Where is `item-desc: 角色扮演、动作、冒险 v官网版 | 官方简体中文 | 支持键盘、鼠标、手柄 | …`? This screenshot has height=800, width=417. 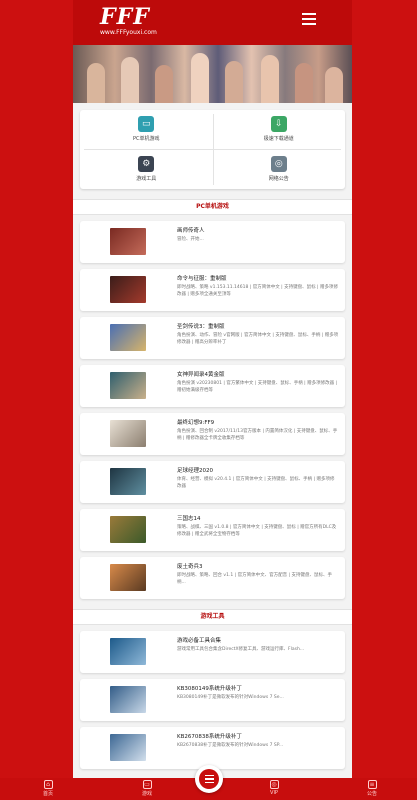
item-desc: 角色扮演、动作、冒险 v官网版 | 官方简体中文 | 支持键盘、鼠标、手柄 | … is located at coordinates (258, 339).